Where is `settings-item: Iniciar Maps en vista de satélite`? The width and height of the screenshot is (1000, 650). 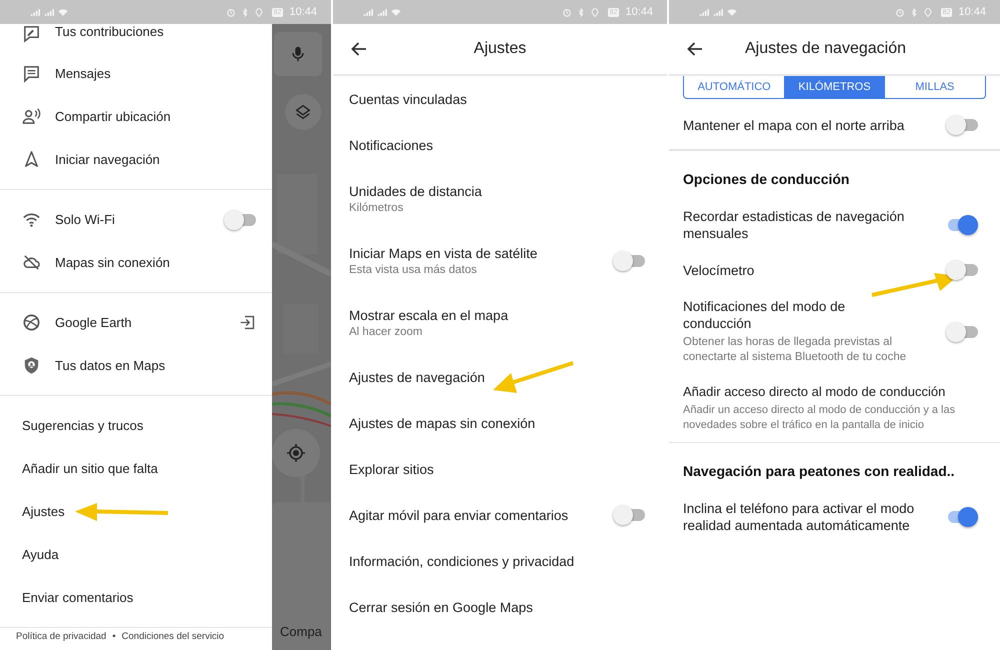 settings-item: Iniciar Maps en vista de satélite is located at coordinates (443, 253).